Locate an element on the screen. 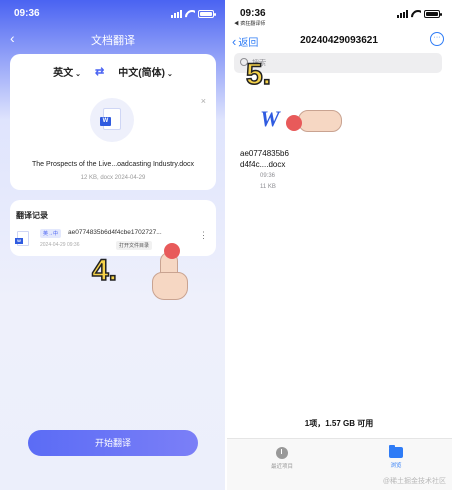 This screenshot has height=490, width=452. start-translate-button: 开始翻译 is located at coordinates (113, 443).